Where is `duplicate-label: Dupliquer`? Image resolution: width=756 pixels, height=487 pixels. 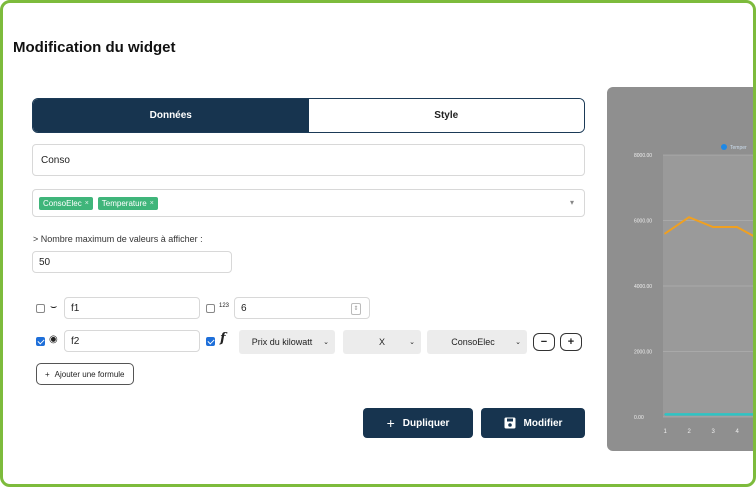
duplicate-label: Dupliquer is located at coordinates (426, 423).